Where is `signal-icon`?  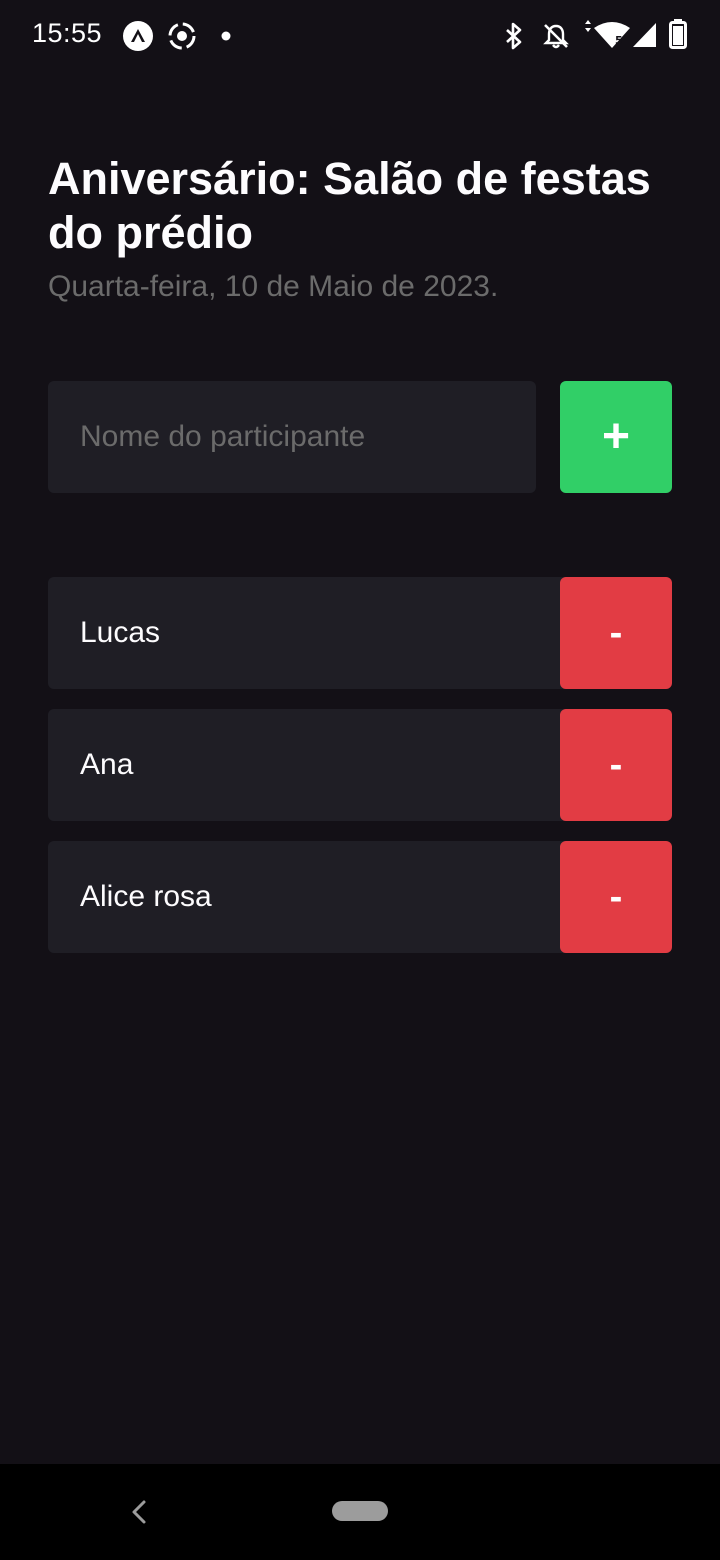 signal-icon is located at coordinates (644, 35).